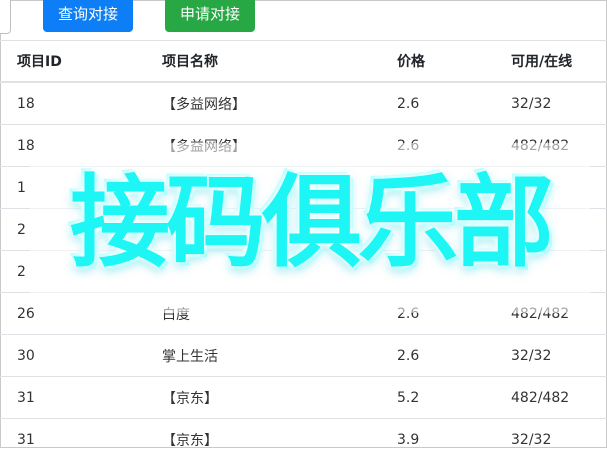  Describe the element at coordinates (72, 188) in the screenshot. I see `cell-project-id: 1` at that location.